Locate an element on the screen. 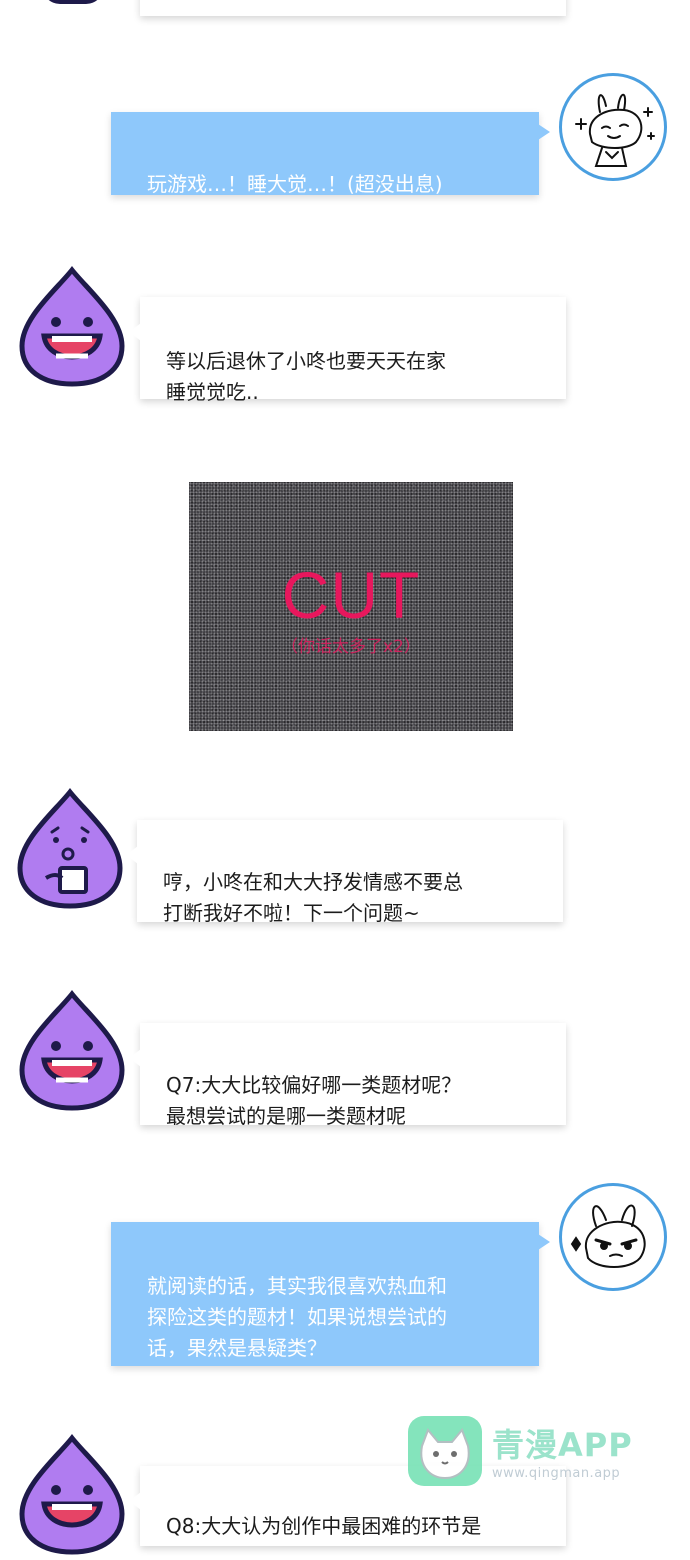 The height and width of the screenshot is (1560, 690). purple-drop-mascot-drinking-icon is located at coordinates (70, 848).